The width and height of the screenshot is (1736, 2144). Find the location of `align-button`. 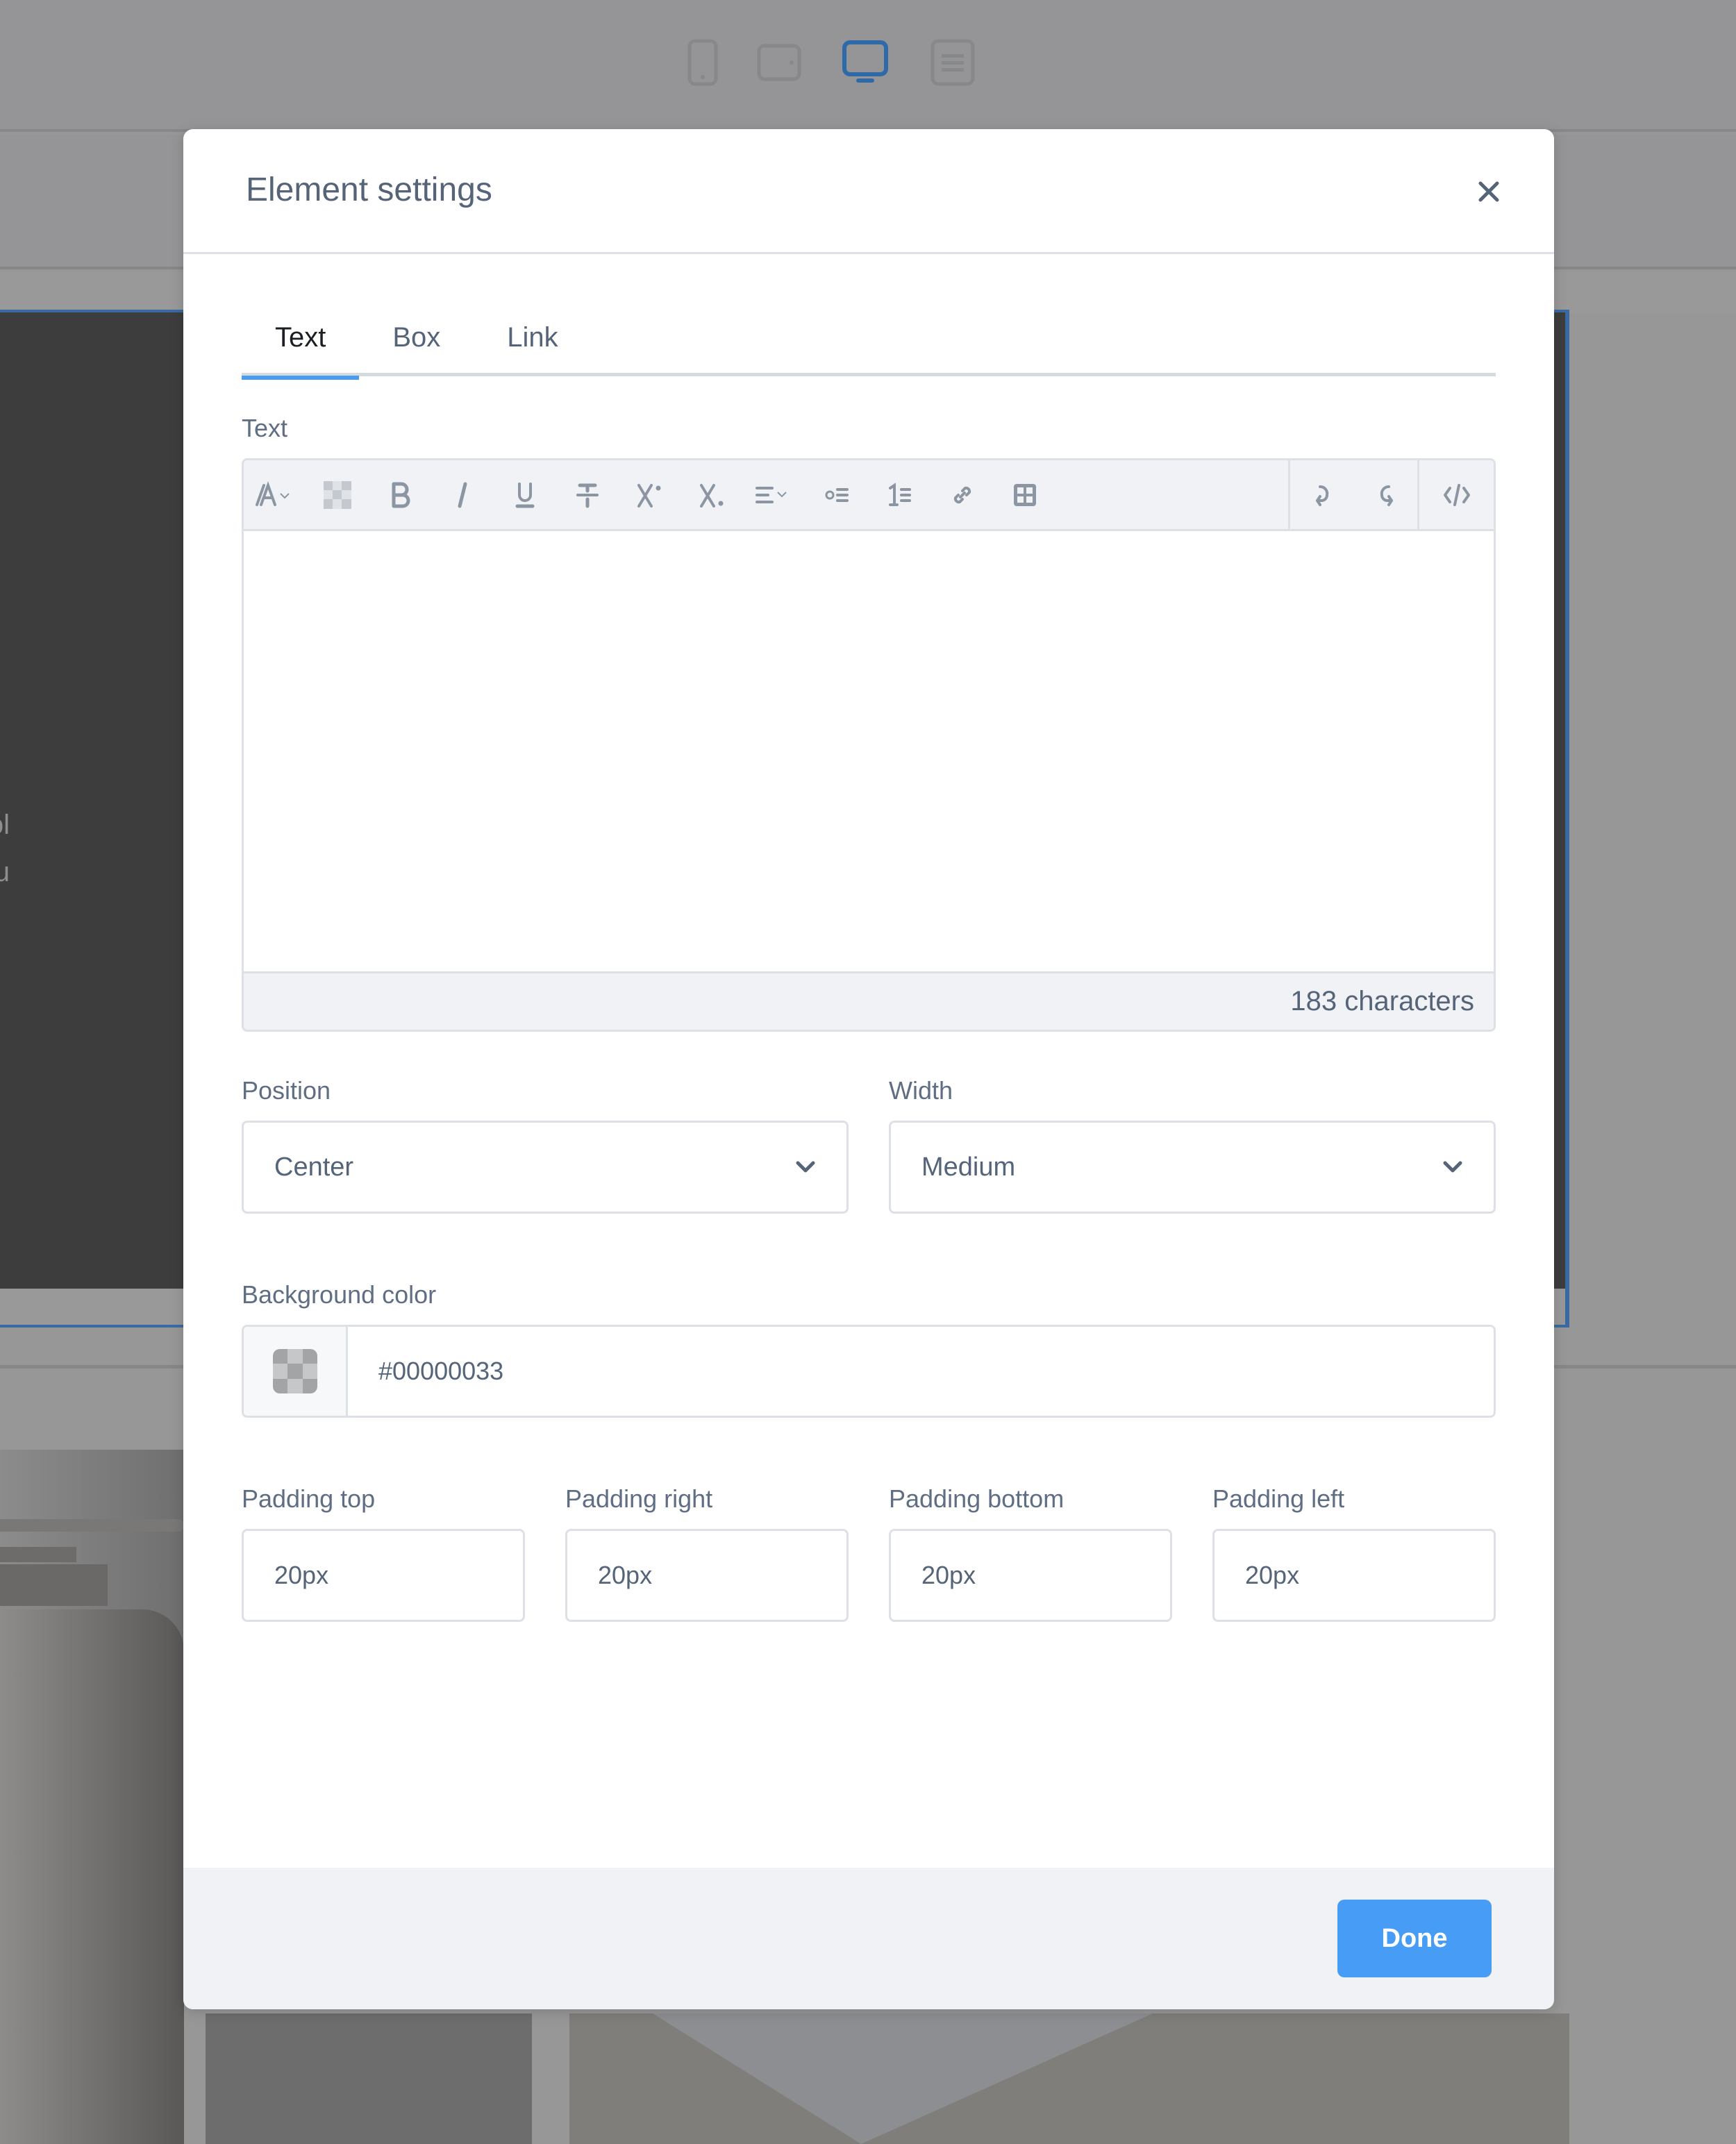

align-button is located at coordinates (775, 495).